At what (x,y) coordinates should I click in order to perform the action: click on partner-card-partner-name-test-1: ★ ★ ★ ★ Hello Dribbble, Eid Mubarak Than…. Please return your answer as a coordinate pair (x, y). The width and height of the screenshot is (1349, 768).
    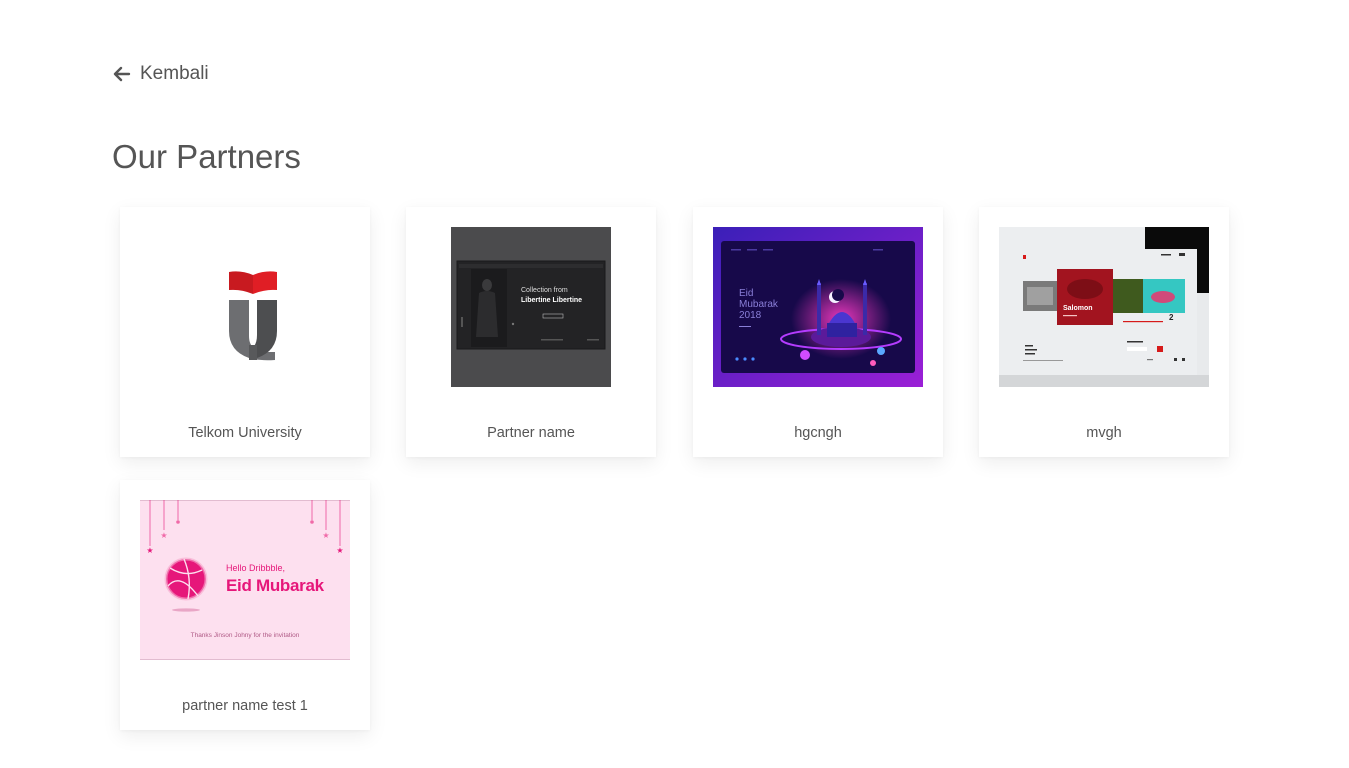
    Looking at the image, I should click on (245, 605).